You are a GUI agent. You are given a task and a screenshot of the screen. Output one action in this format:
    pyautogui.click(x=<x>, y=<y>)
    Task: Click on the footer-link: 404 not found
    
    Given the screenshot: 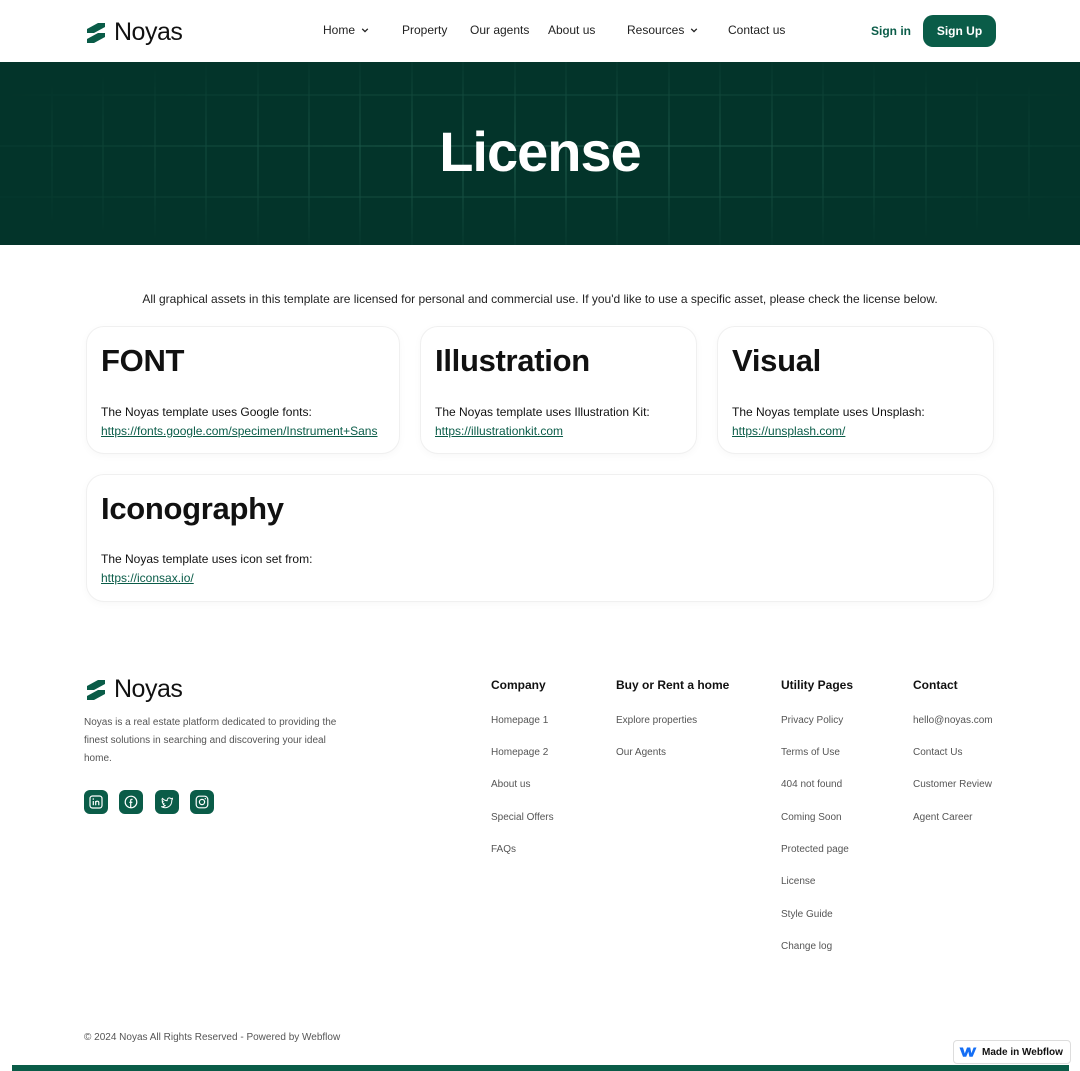 What is the action you would take?
    pyautogui.click(x=811, y=784)
    